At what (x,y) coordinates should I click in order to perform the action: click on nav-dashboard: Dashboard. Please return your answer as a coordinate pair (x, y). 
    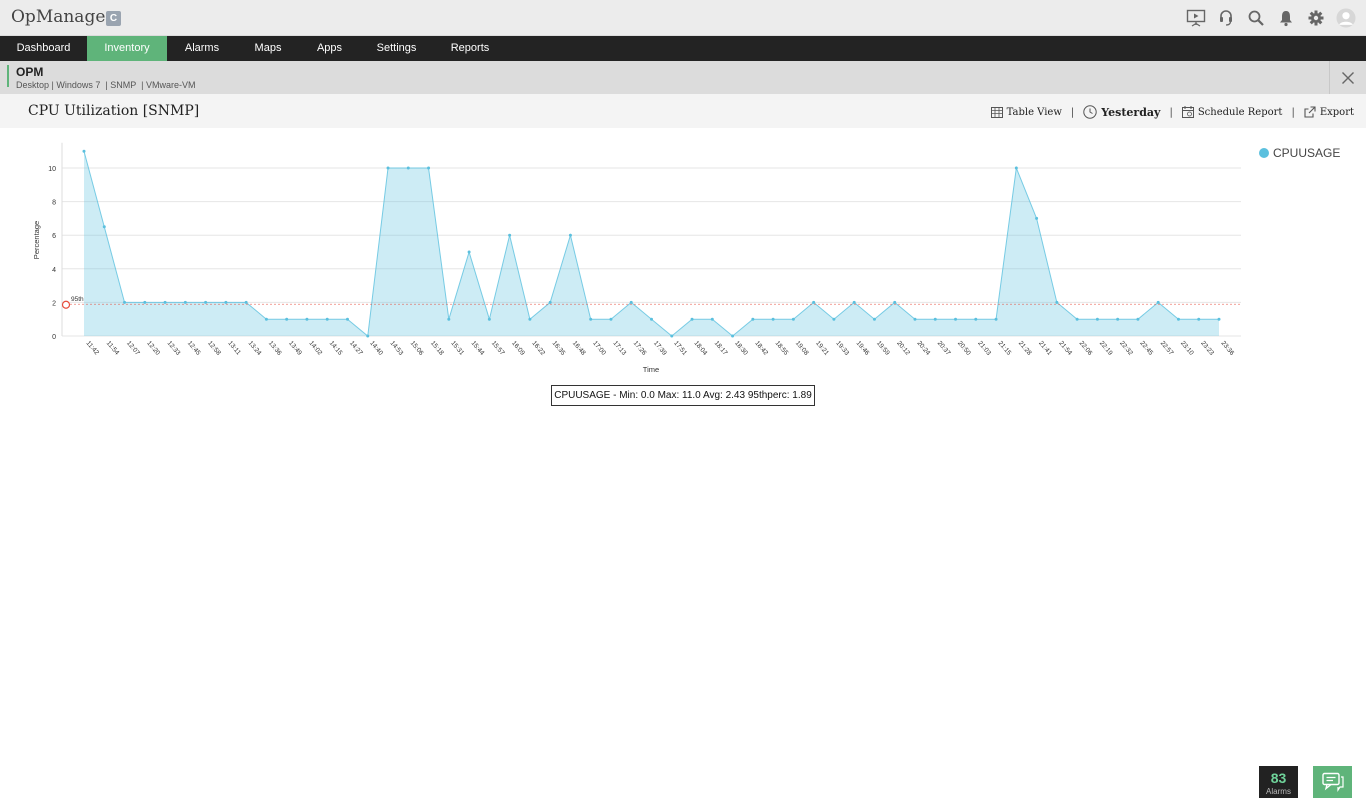
    Looking at the image, I should click on (43, 48).